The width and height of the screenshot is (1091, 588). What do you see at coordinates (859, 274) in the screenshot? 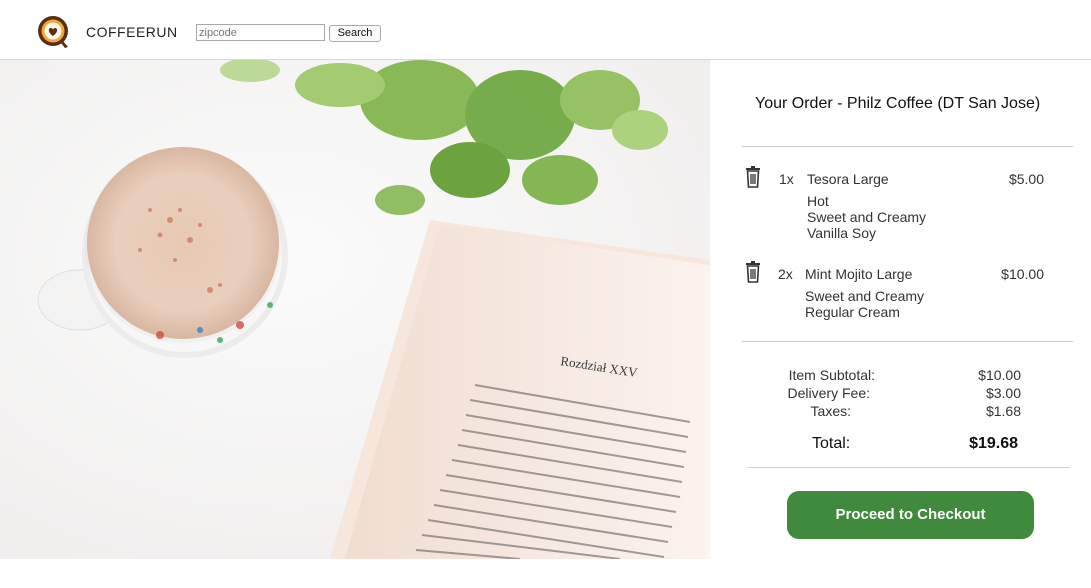
I see `item-name: Mint Mojito Large` at bounding box center [859, 274].